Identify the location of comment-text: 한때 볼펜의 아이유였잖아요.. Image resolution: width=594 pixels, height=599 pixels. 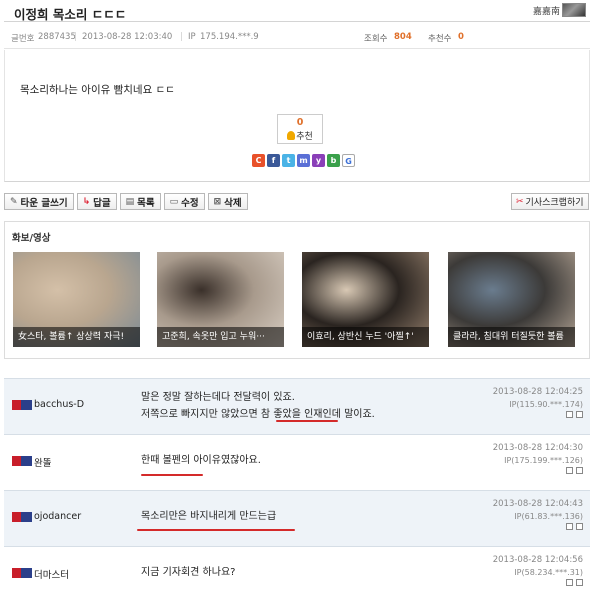
(201, 460).